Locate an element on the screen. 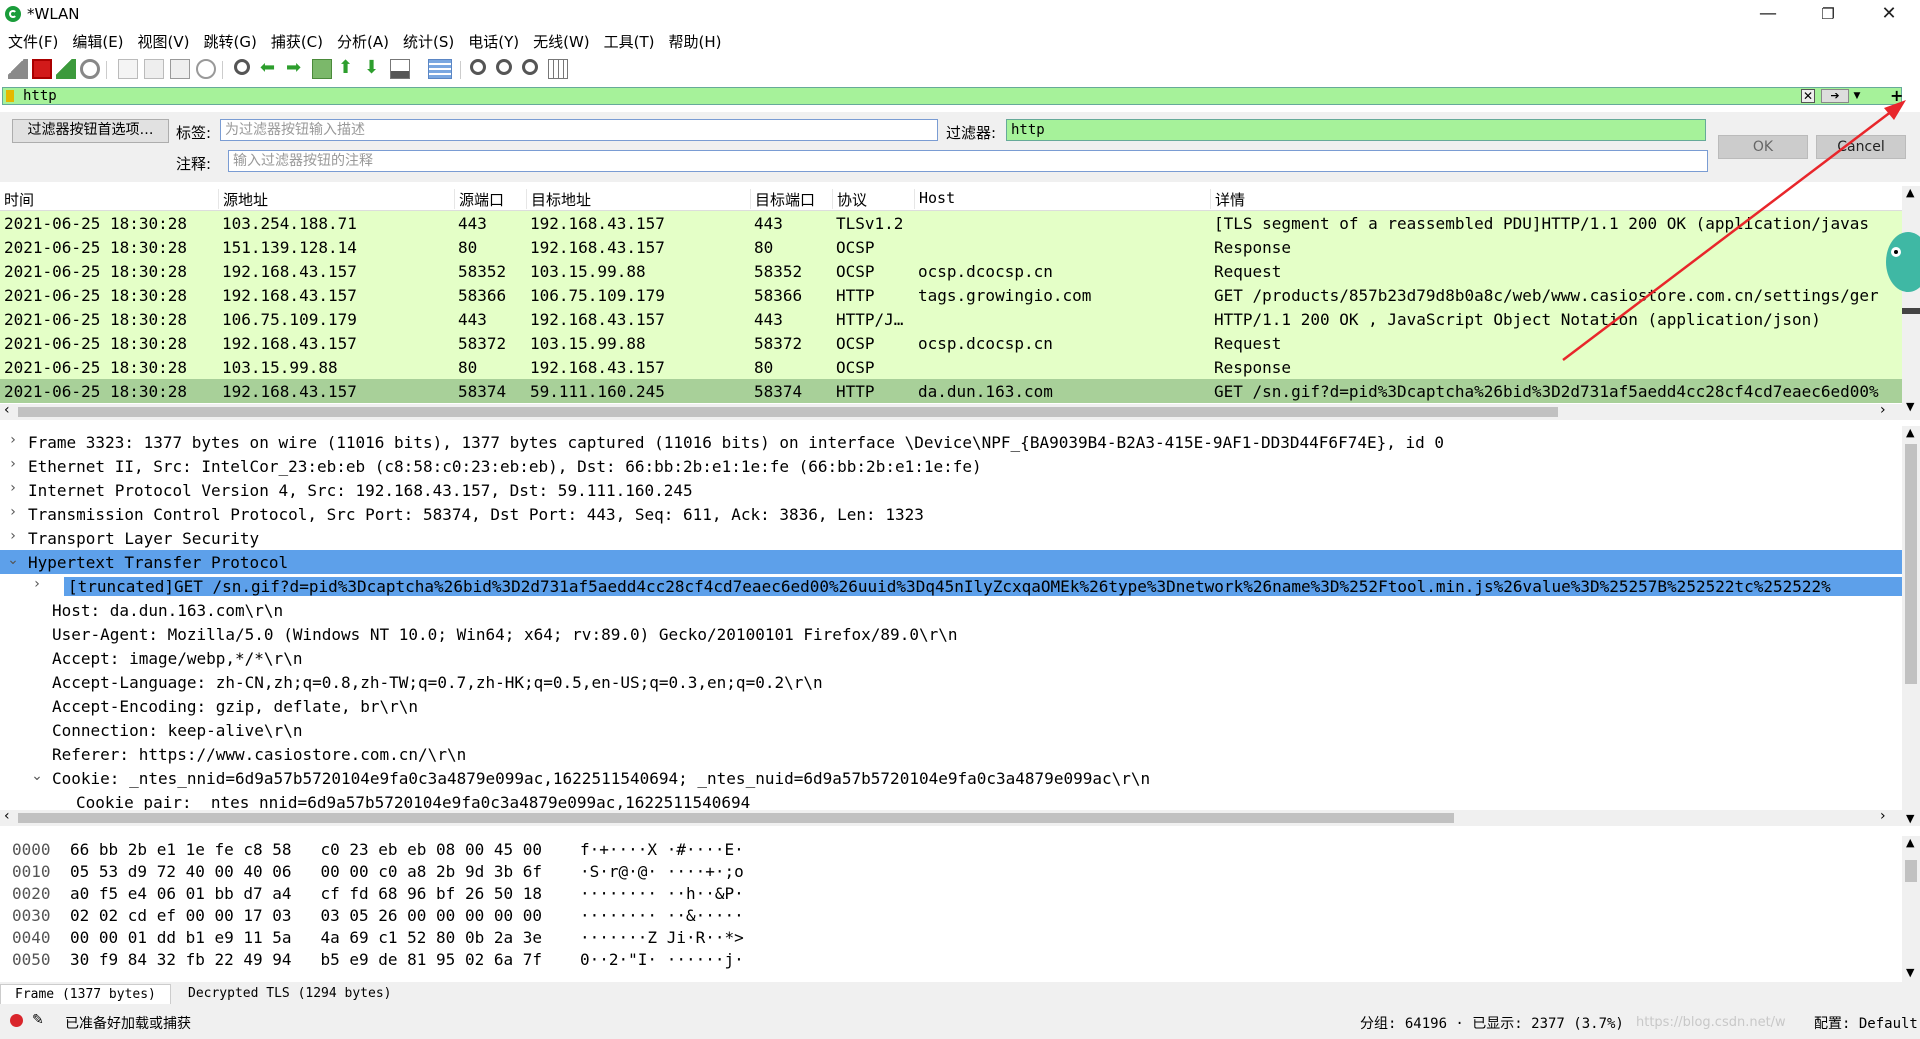 Image resolution: width=1920 pixels, height=1039 pixels. shark-fin-start-icon is located at coordinates (18, 69).